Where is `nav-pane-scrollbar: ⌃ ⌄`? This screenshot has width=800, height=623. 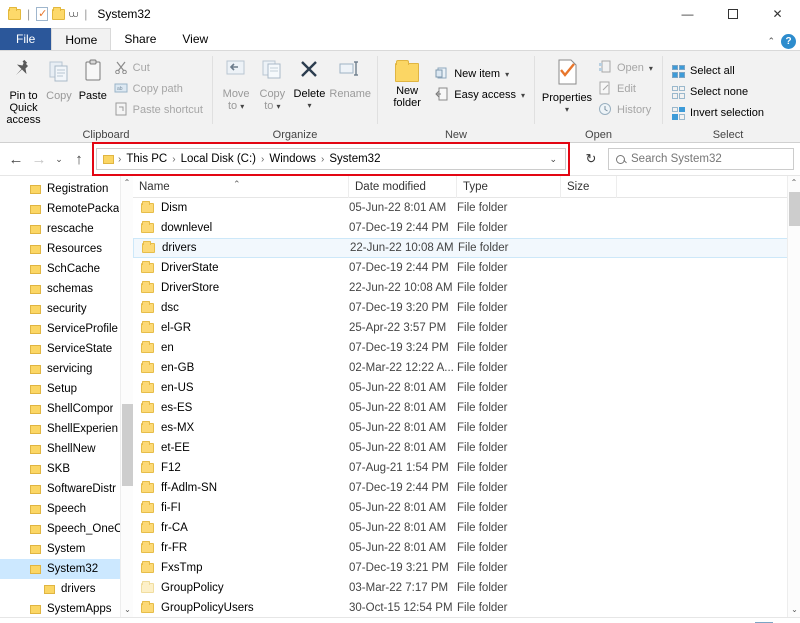
nav-pane-scrollbar: ⌃ ⌄ is located at coordinates (126, 396).